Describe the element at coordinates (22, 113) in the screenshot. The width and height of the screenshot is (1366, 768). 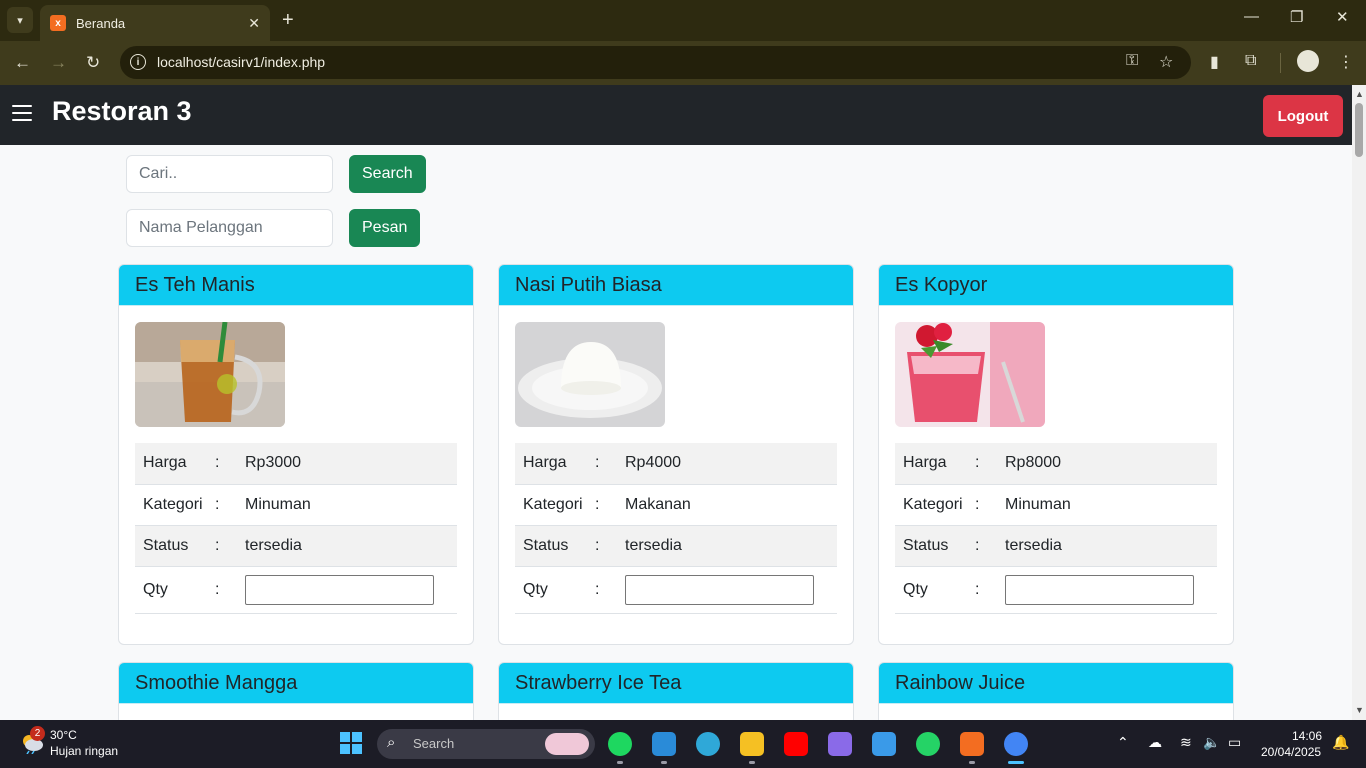
I see `hamburger-menu-icon` at that location.